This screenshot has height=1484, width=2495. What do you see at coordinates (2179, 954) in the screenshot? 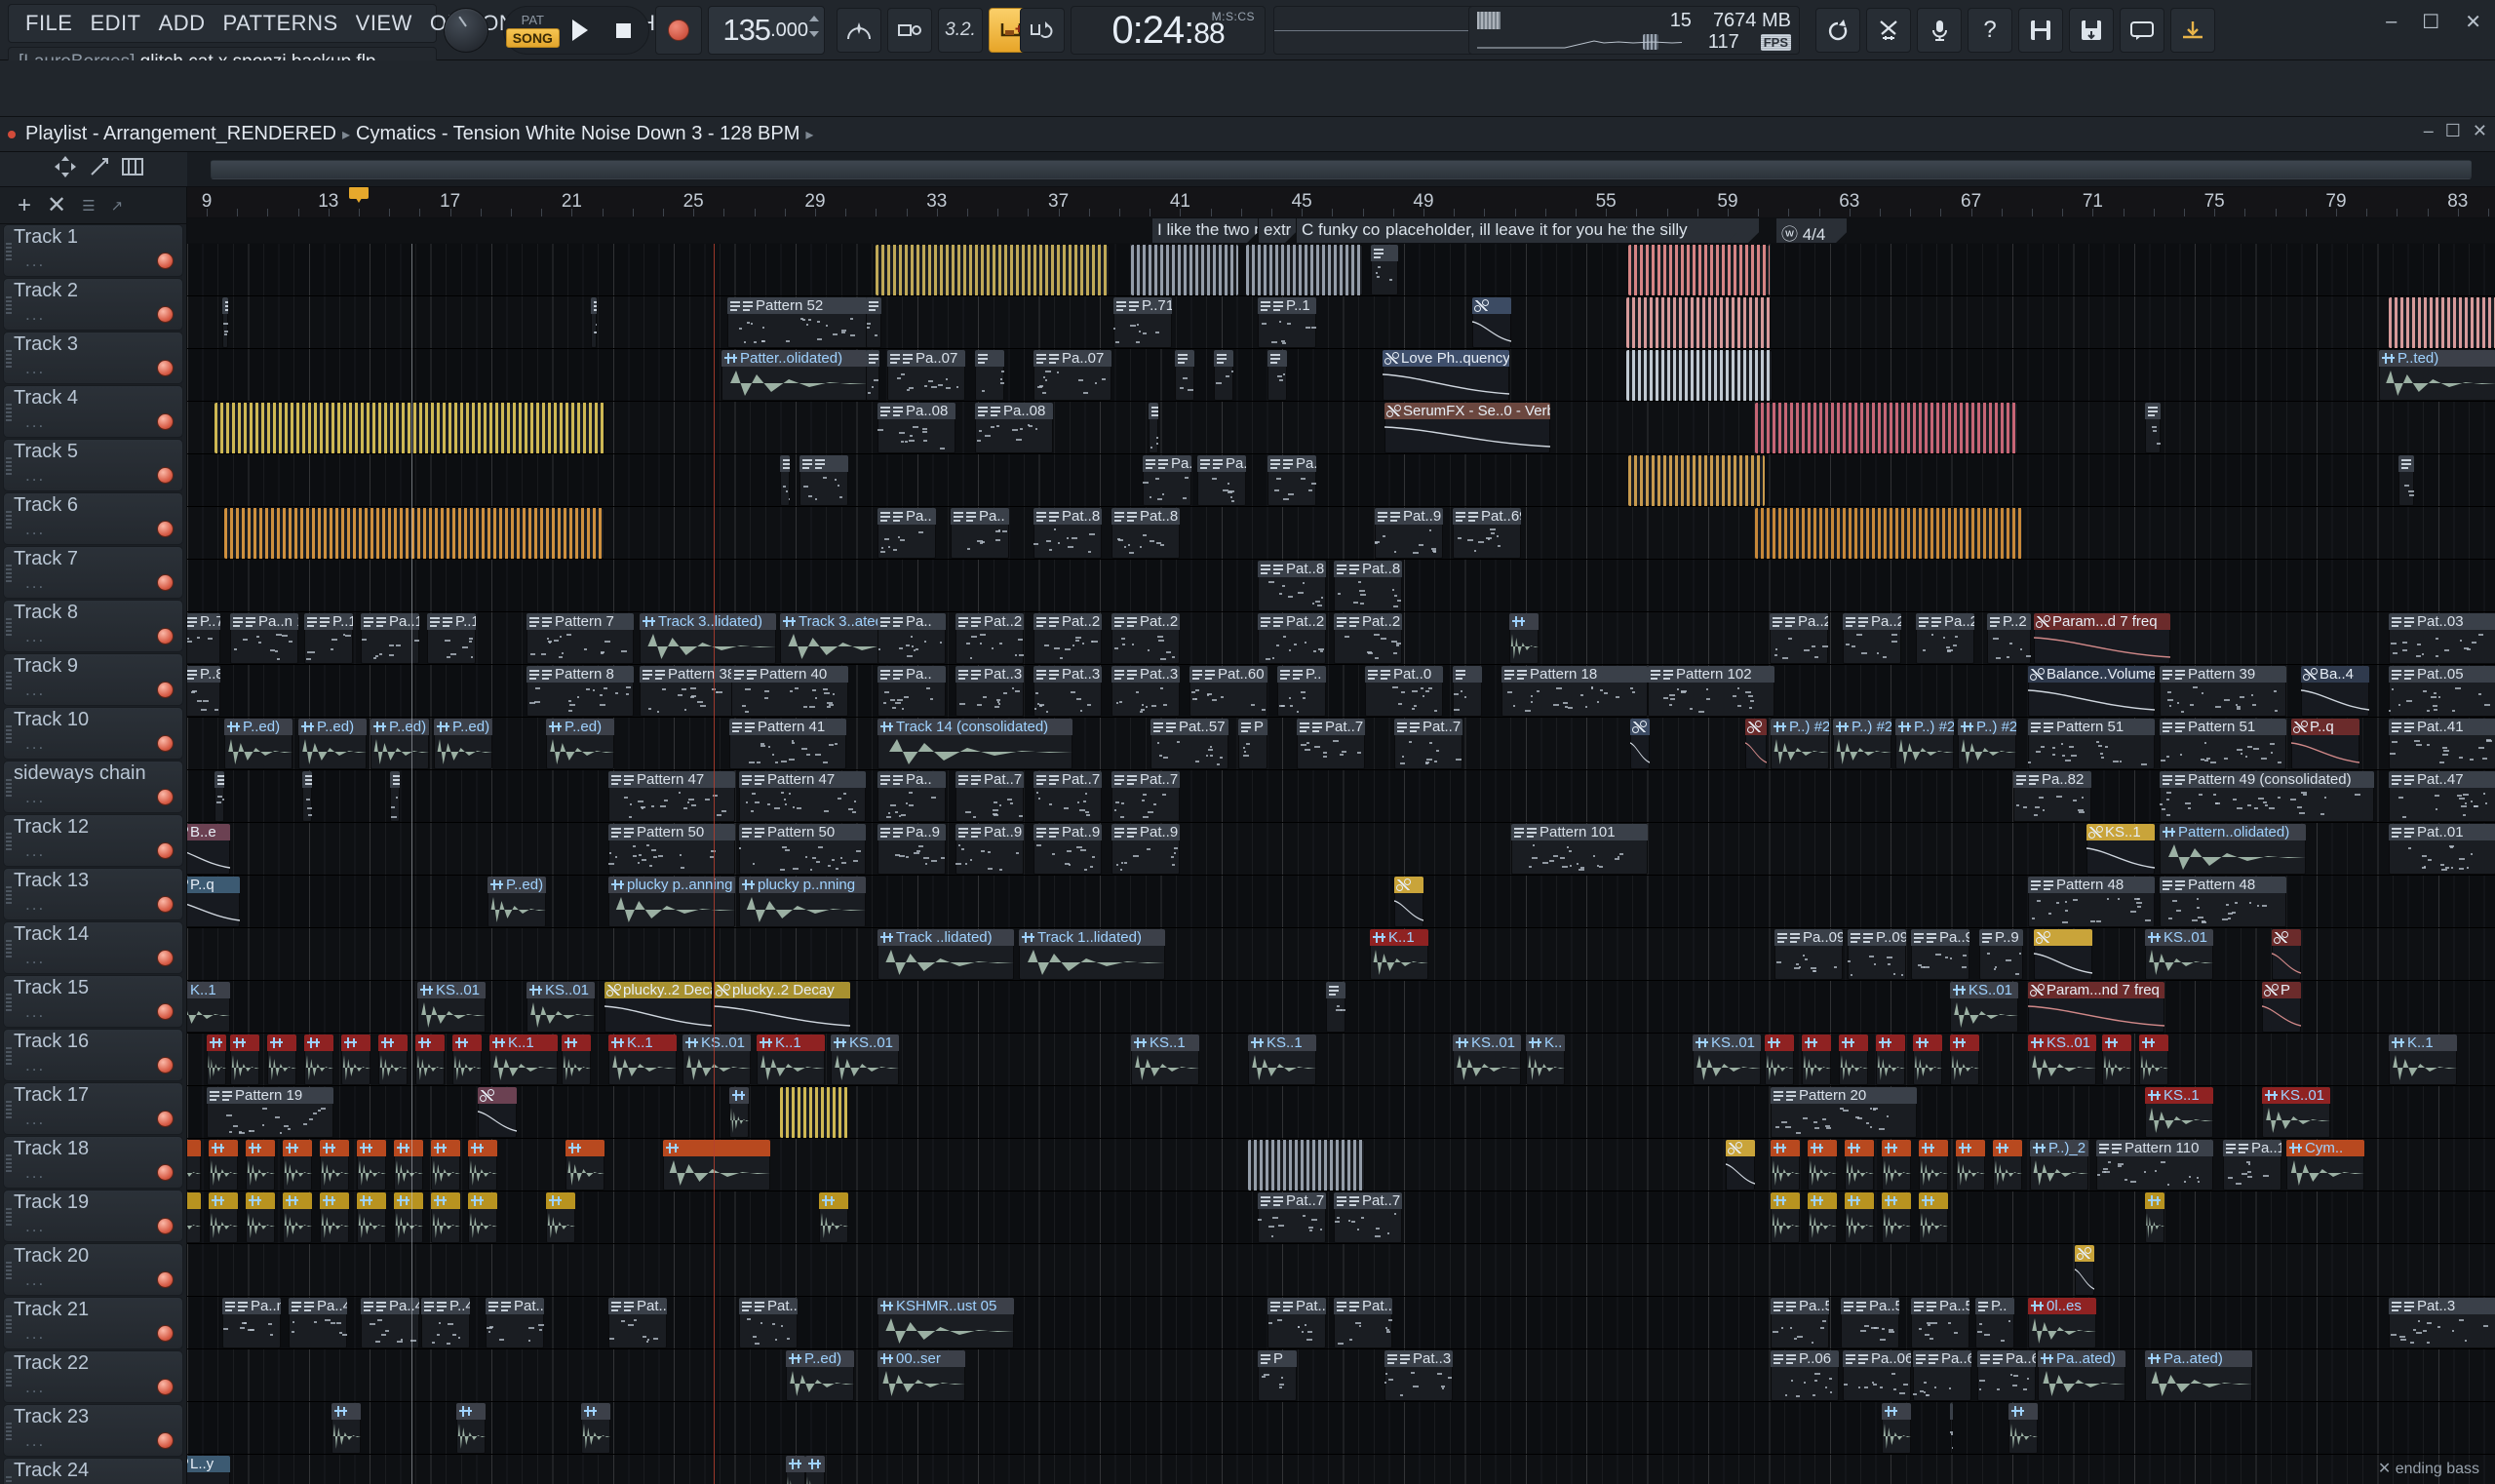
I see `audio-clip: KS..01` at bounding box center [2179, 954].